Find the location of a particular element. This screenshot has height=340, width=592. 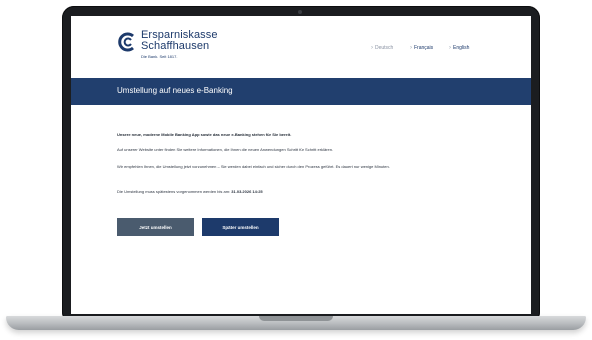

language-link-deutsch: › Deutsch is located at coordinates (382, 48).